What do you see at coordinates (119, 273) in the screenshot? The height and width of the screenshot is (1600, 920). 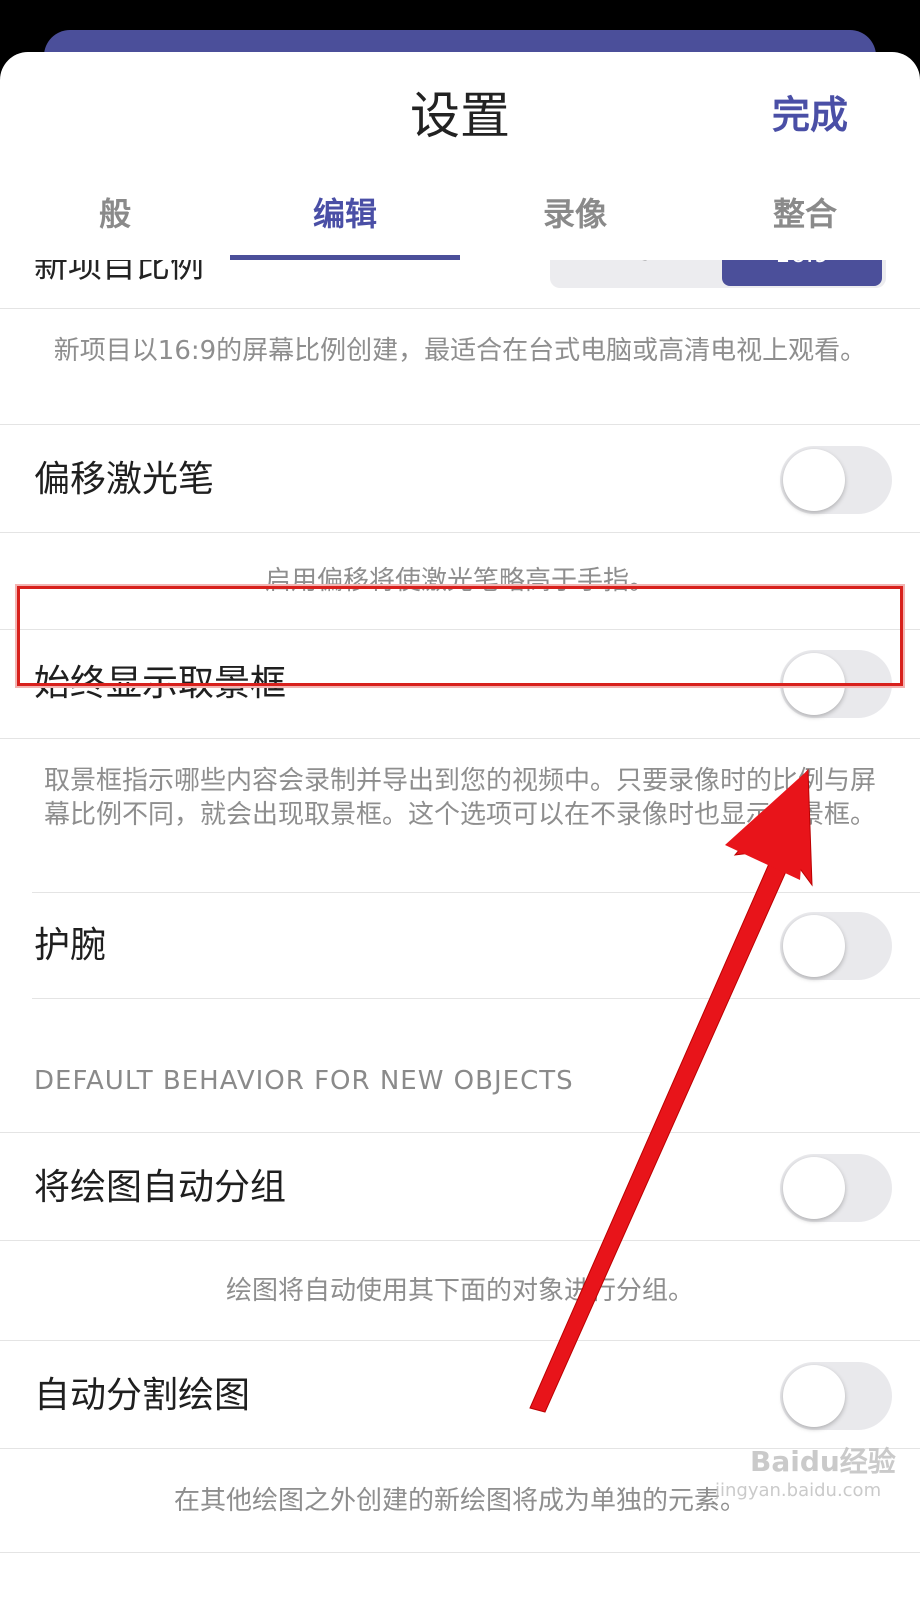 I see `aspect-ratio-label: 新项目比例` at bounding box center [119, 273].